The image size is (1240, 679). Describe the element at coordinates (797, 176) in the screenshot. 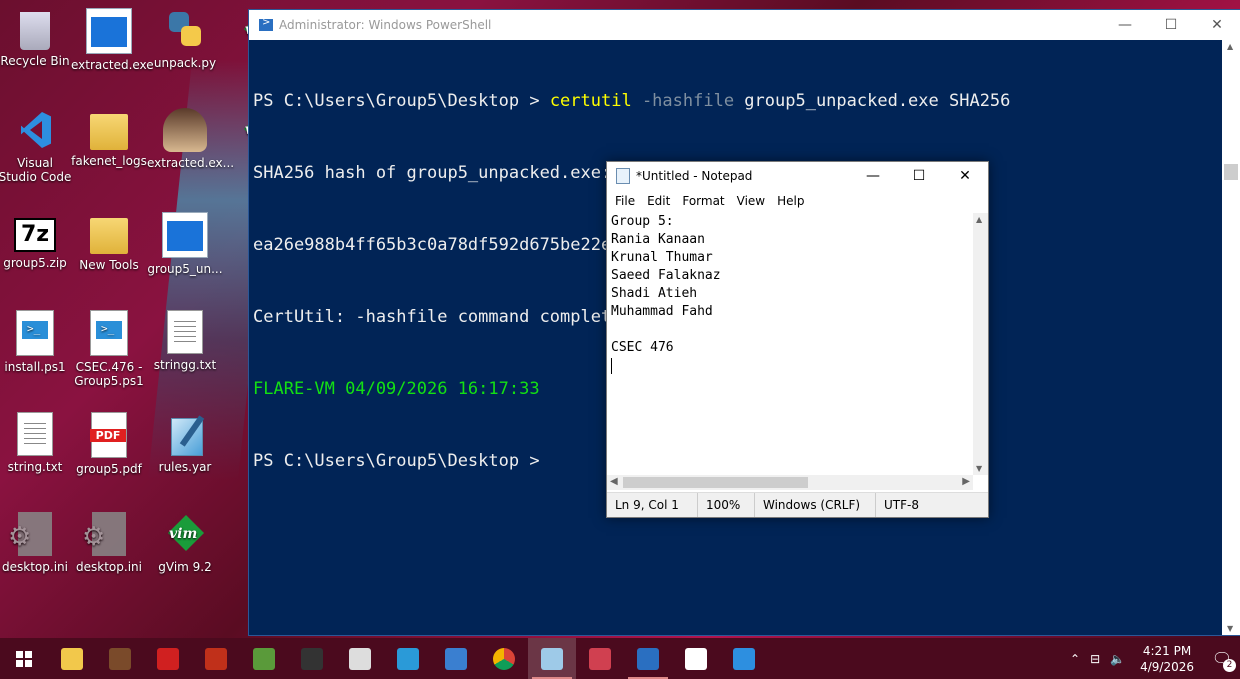

I see `notepad-titlebar: *Untitled - Notepad — ☐ ✕` at that location.